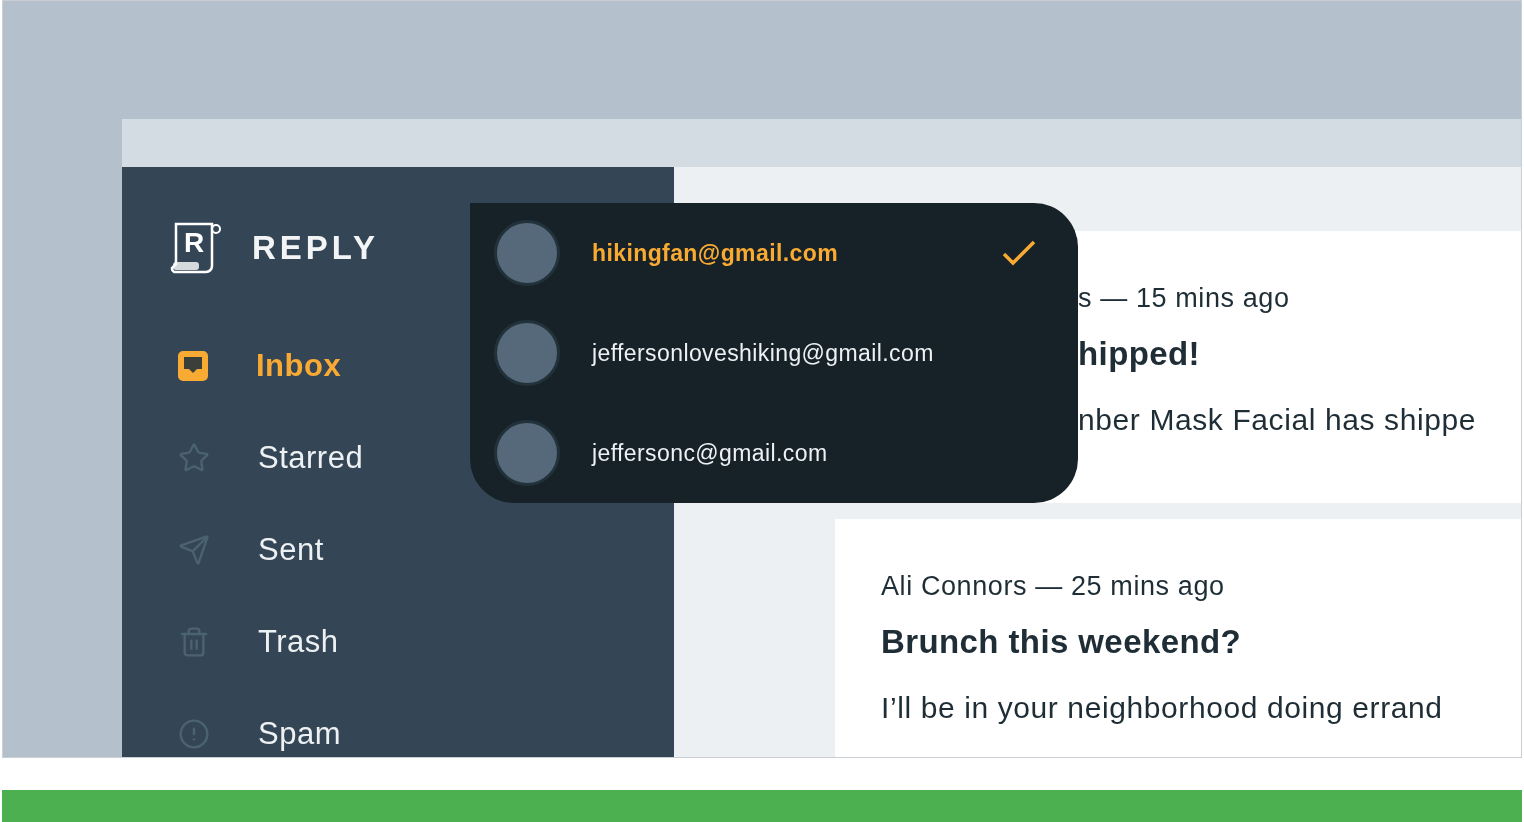 This screenshot has height=822, width=1524. I want to click on trash-icon, so click(194, 642).